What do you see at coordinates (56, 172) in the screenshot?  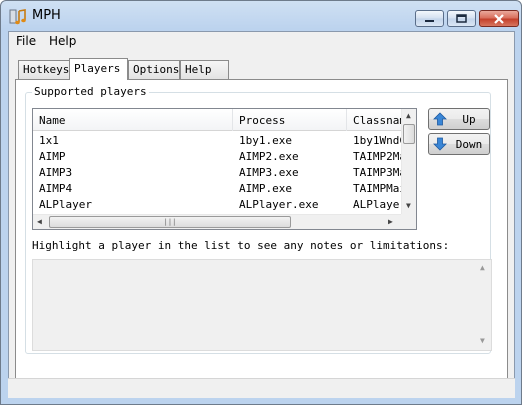 I see `cell-name: AIMP3` at bounding box center [56, 172].